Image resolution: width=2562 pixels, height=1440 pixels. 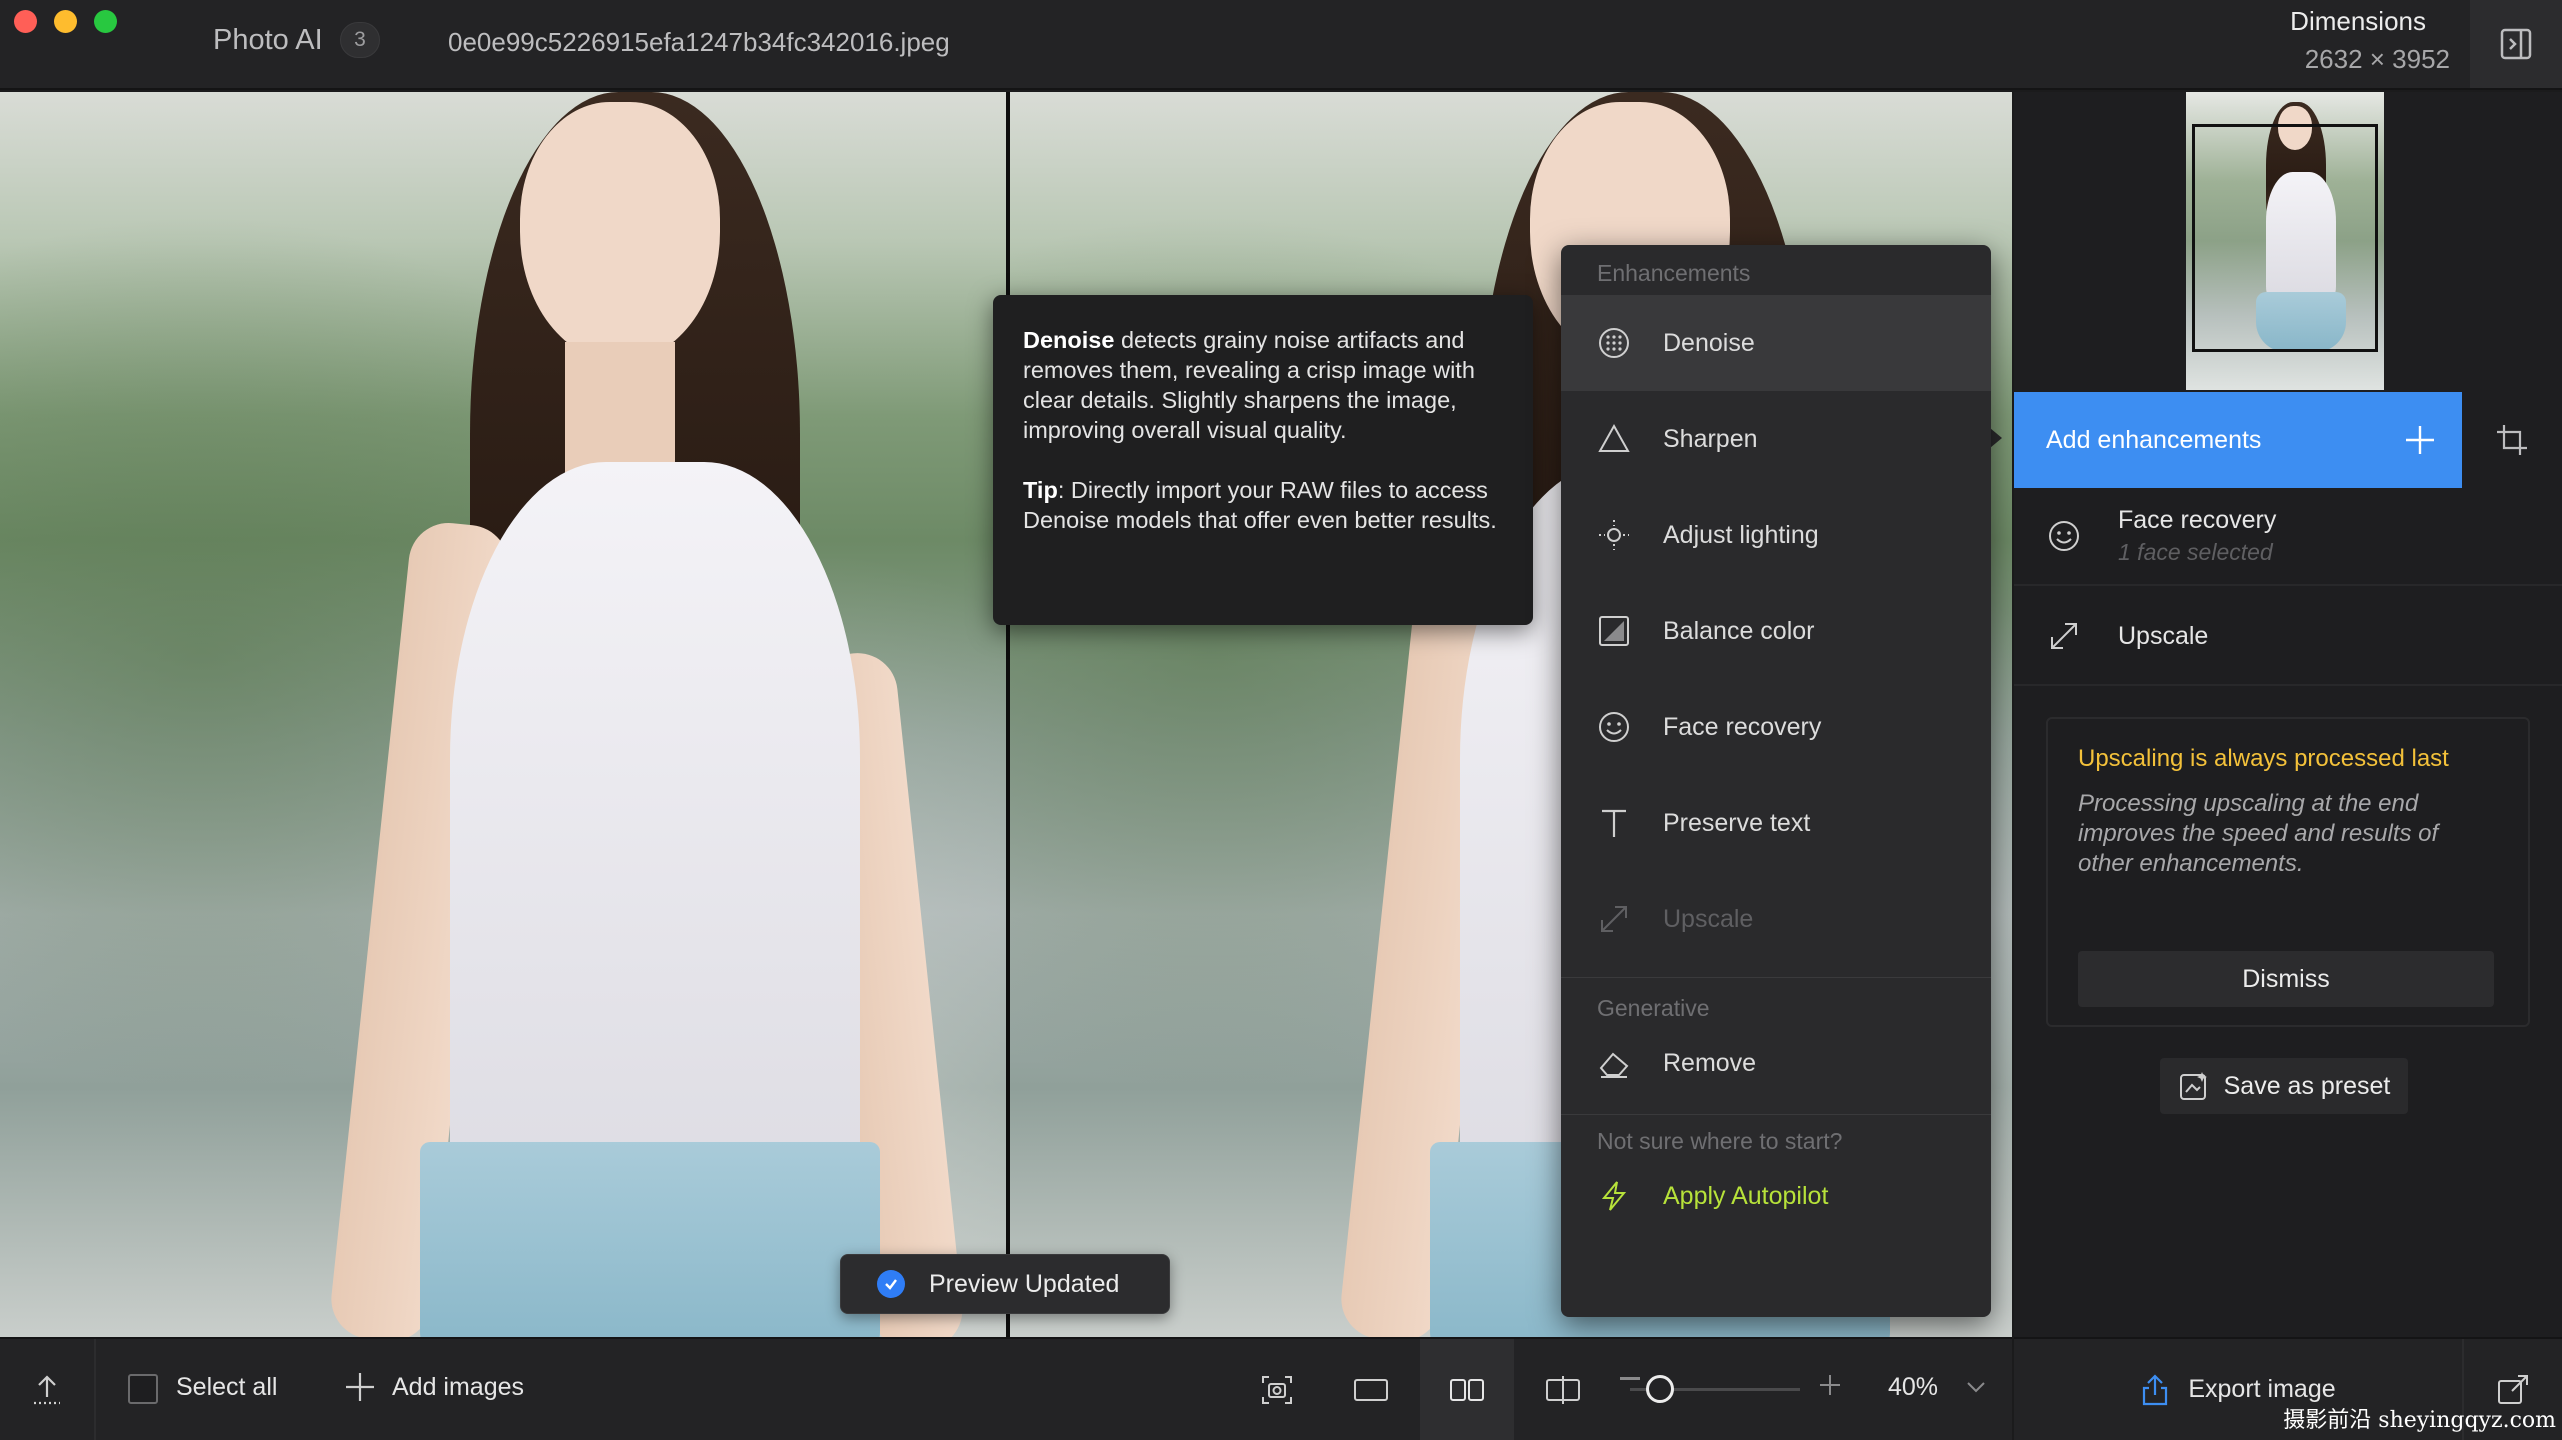 I want to click on camera-icon, so click(x=1277, y=1389).